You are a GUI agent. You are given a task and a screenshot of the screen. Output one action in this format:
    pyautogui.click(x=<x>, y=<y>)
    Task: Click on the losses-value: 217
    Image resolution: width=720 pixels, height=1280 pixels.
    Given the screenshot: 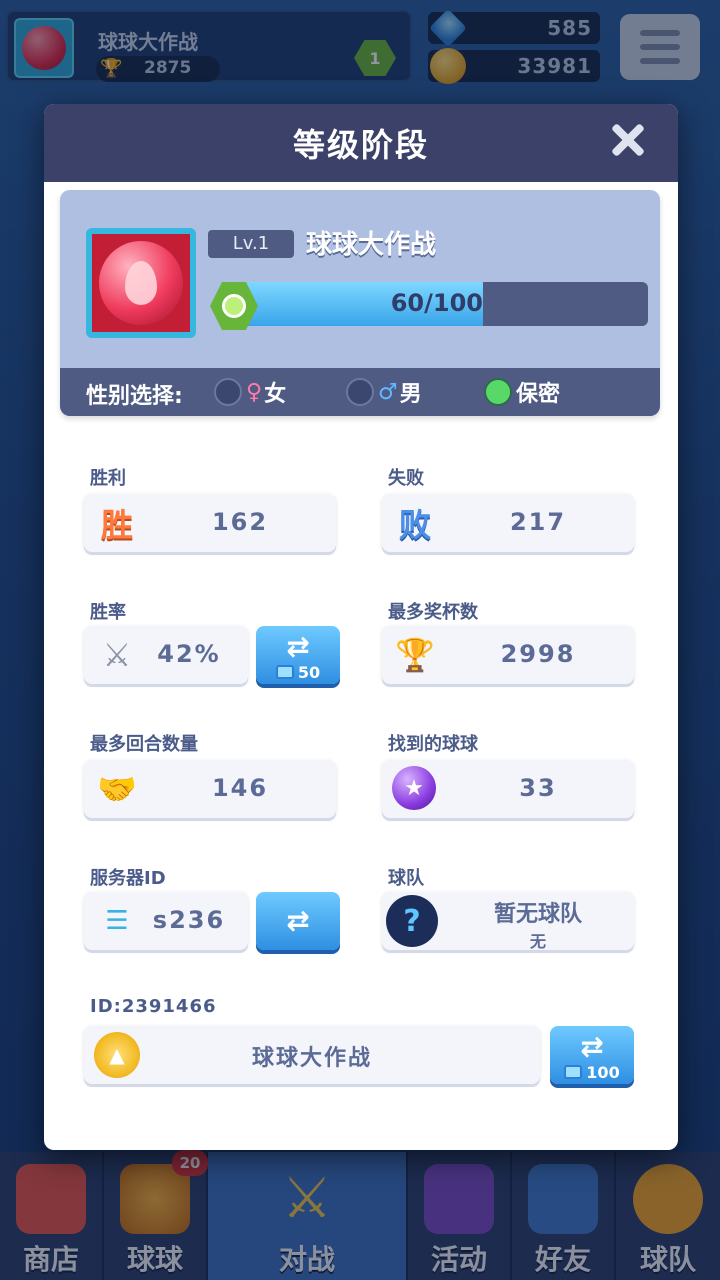 What is the action you would take?
    pyautogui.click(x=538, y=522)
    